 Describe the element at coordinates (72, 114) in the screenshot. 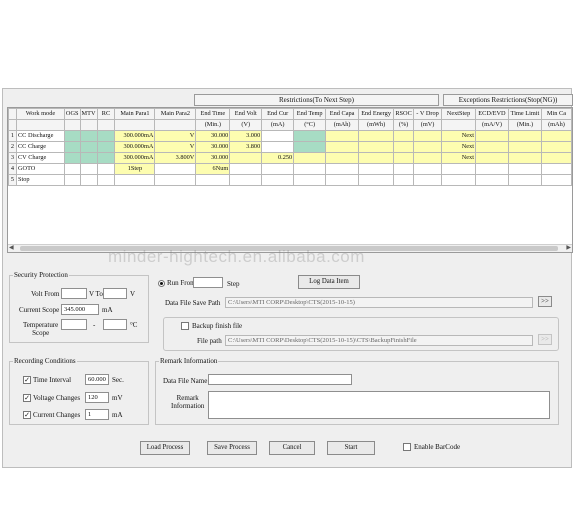

I see `col-header-ogs: OGS` at that location.